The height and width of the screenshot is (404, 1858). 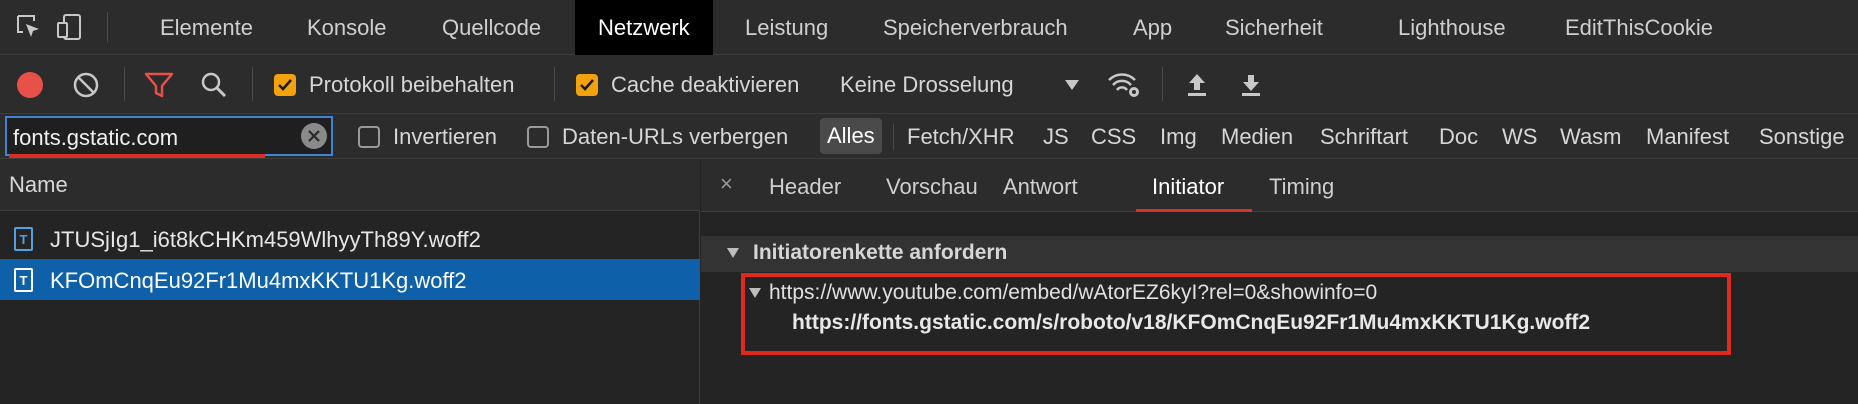 I want to click on throttling-select: Keine Drosselung, so click(x=927, y=84).